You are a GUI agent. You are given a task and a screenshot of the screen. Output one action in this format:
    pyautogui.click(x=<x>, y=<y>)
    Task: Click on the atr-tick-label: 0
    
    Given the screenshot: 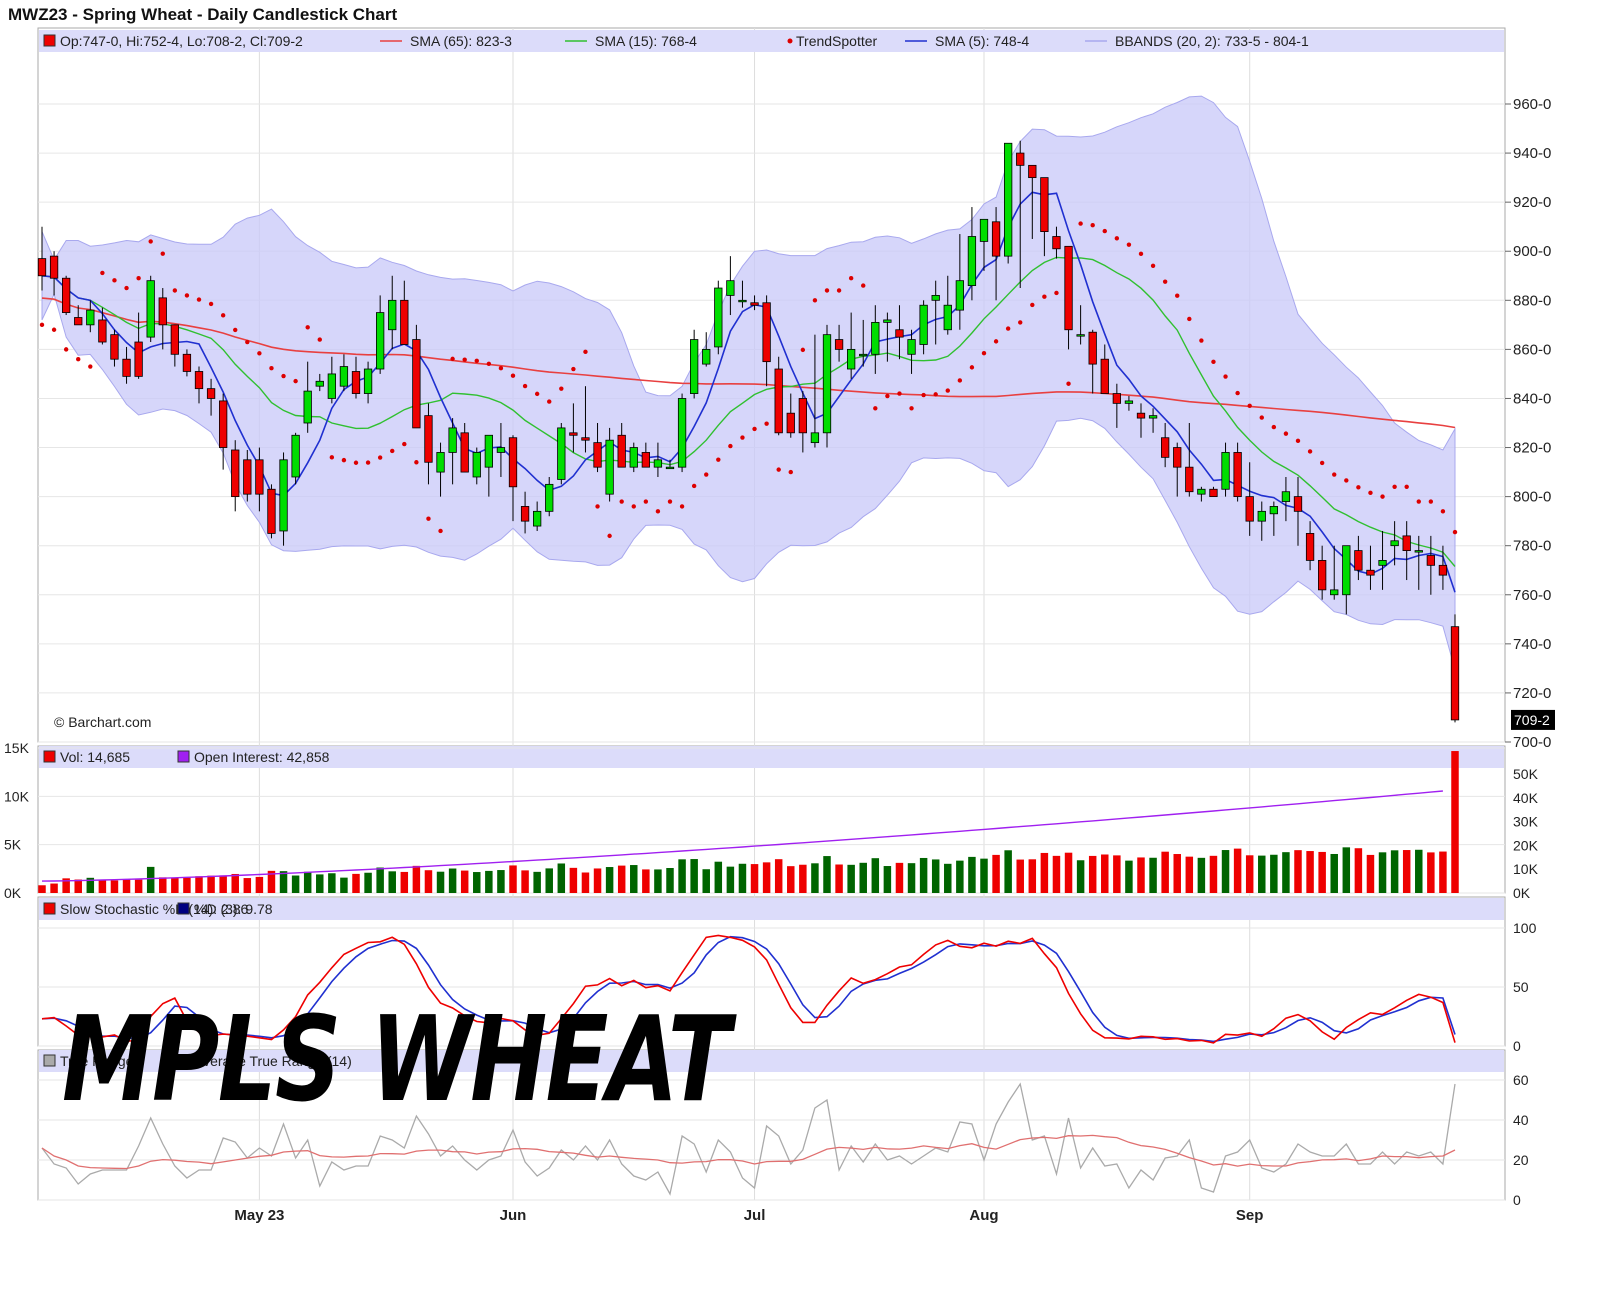 What is the action you would take?
    pyautogui.click(x=1517, y=1200)
    